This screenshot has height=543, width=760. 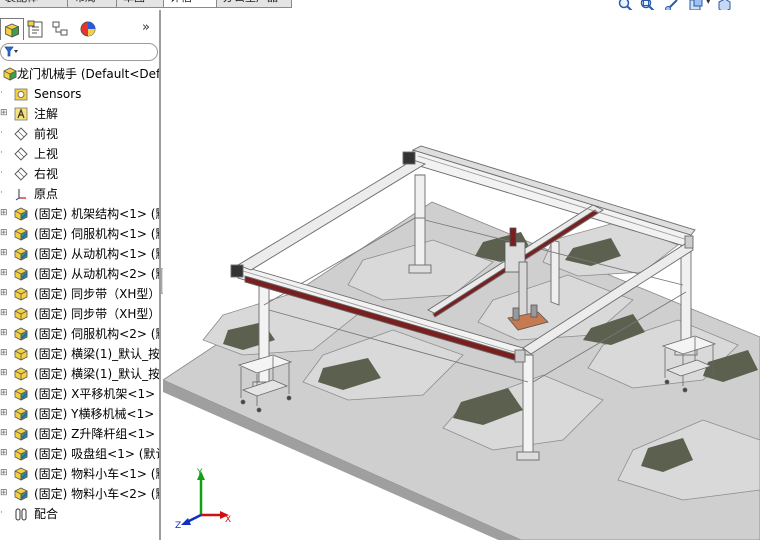 I want to click on manager-tabs: », so click(x=79, y=29).